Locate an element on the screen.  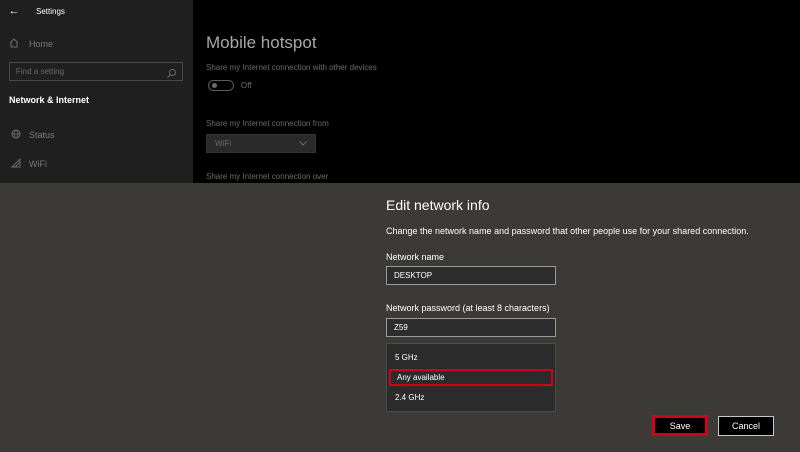
network-name-field is located at coordinates (471, 275).